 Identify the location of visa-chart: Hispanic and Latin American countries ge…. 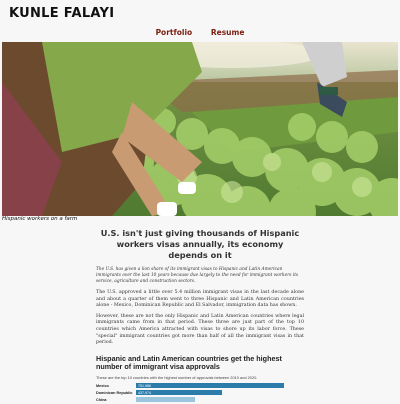
(200, 378).